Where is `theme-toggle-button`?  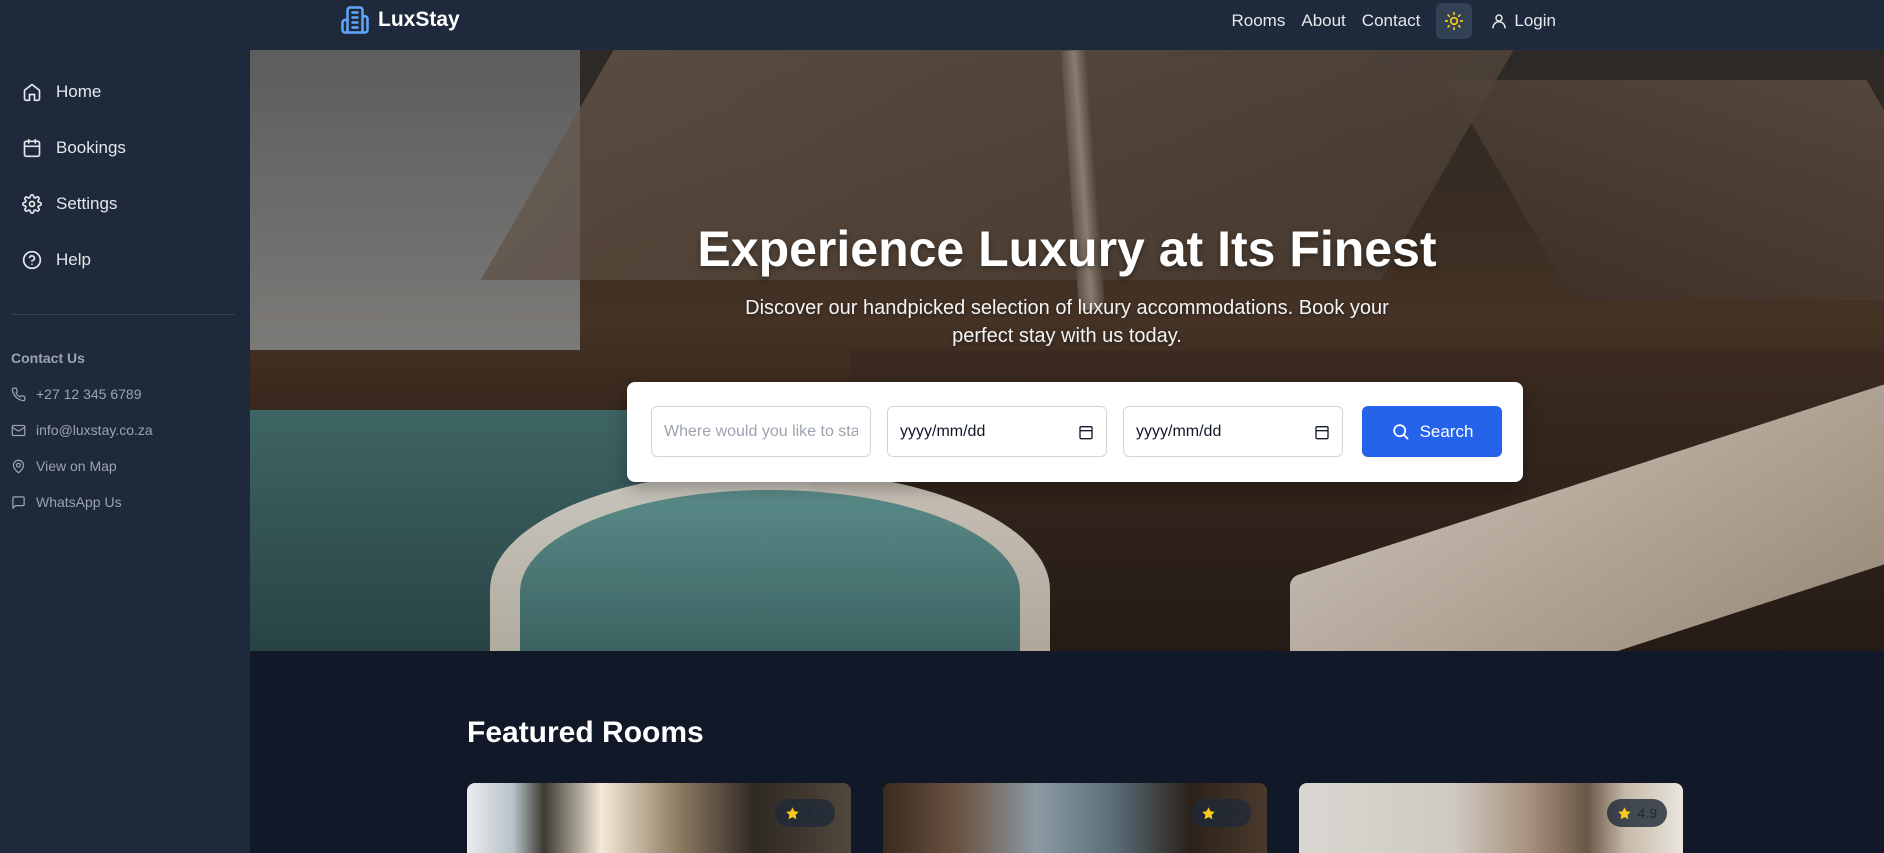 theme-toggle-button is located at coordinates (1454, 21).